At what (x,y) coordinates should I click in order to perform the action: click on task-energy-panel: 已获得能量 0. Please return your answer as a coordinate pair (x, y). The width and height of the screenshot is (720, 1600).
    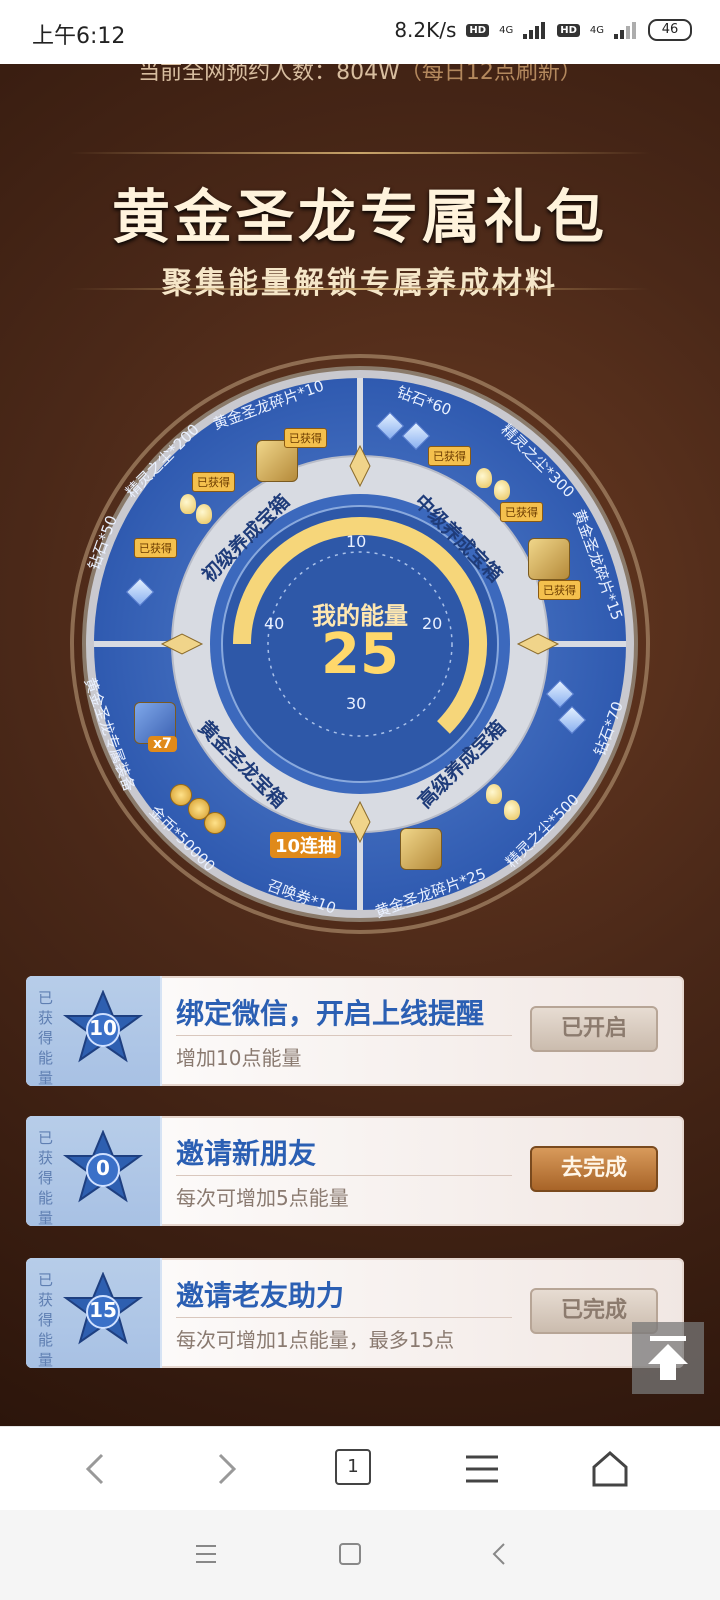
    Looking at the image, I should click on (94, 1171).